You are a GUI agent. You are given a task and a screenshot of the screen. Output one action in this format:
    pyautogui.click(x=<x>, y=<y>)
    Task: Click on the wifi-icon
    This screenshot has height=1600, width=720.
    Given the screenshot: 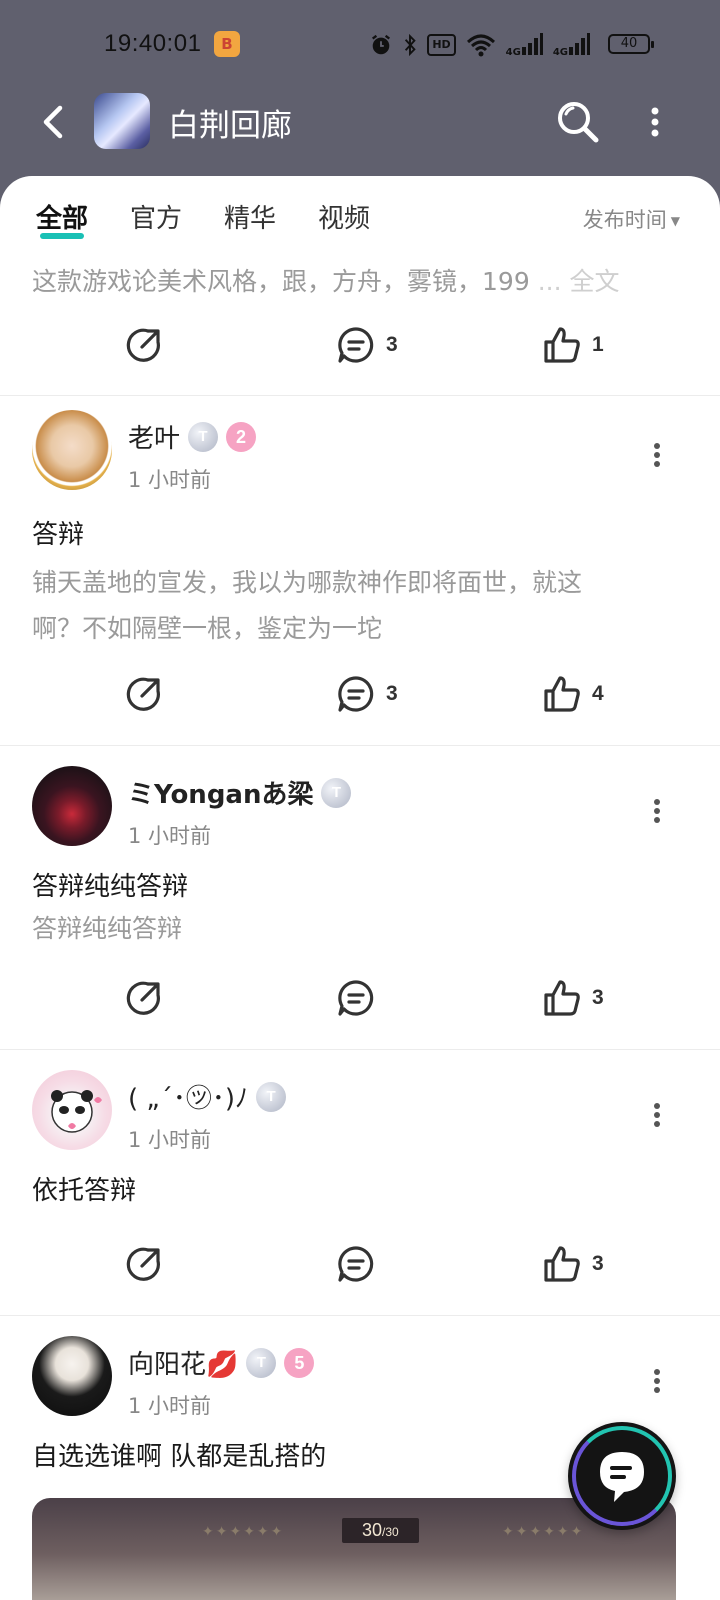 What is the action you would take?
    pyautogui.click(x=480, y=45)
    